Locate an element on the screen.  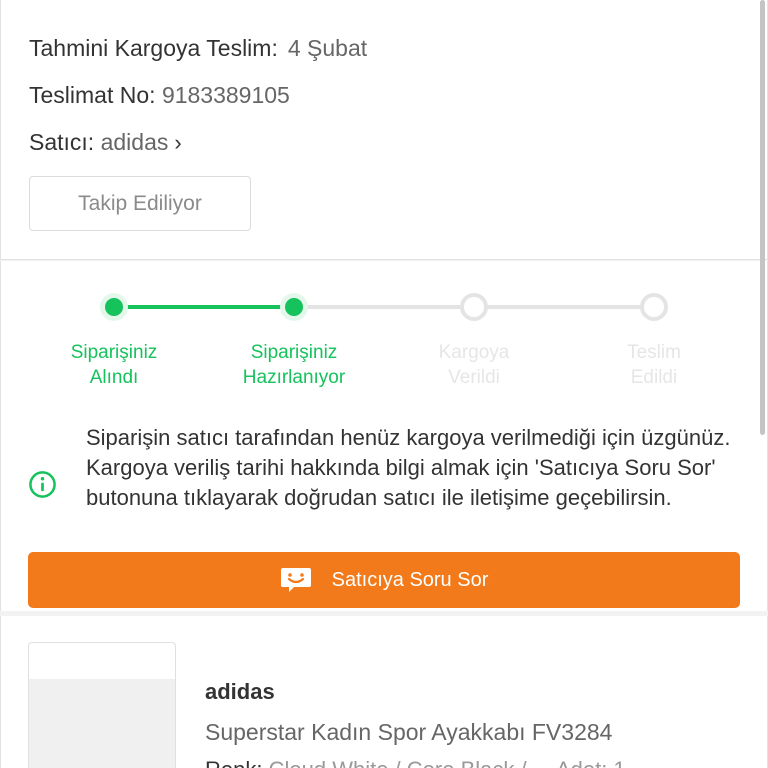
step-preparing-dot is located at coordinates (294, 307).